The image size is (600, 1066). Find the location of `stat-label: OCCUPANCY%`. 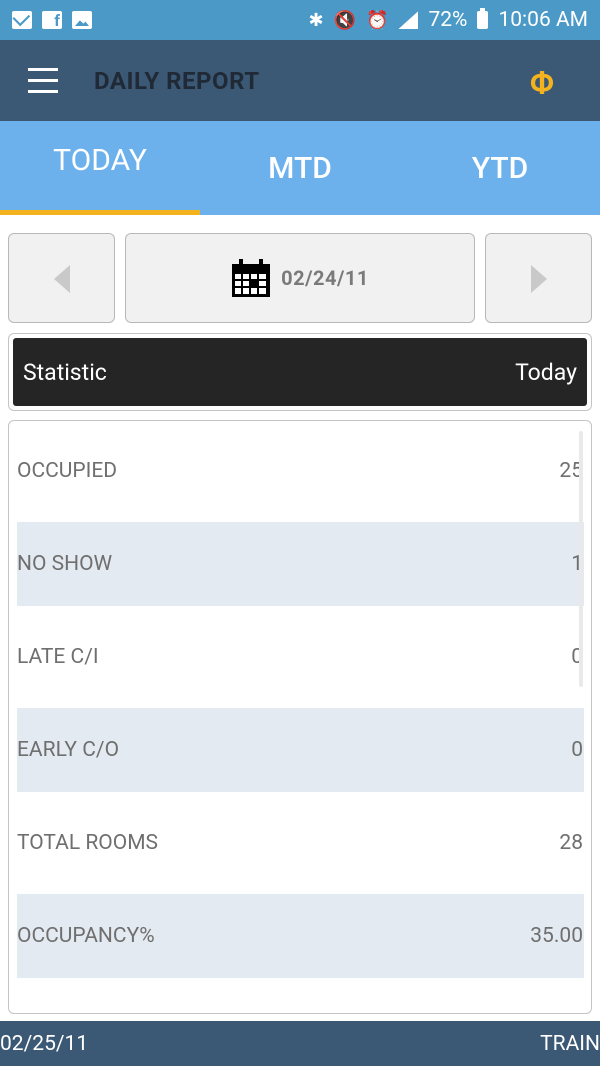

stat-label: OCCUPANCY% is located at coordinates (86, 936).